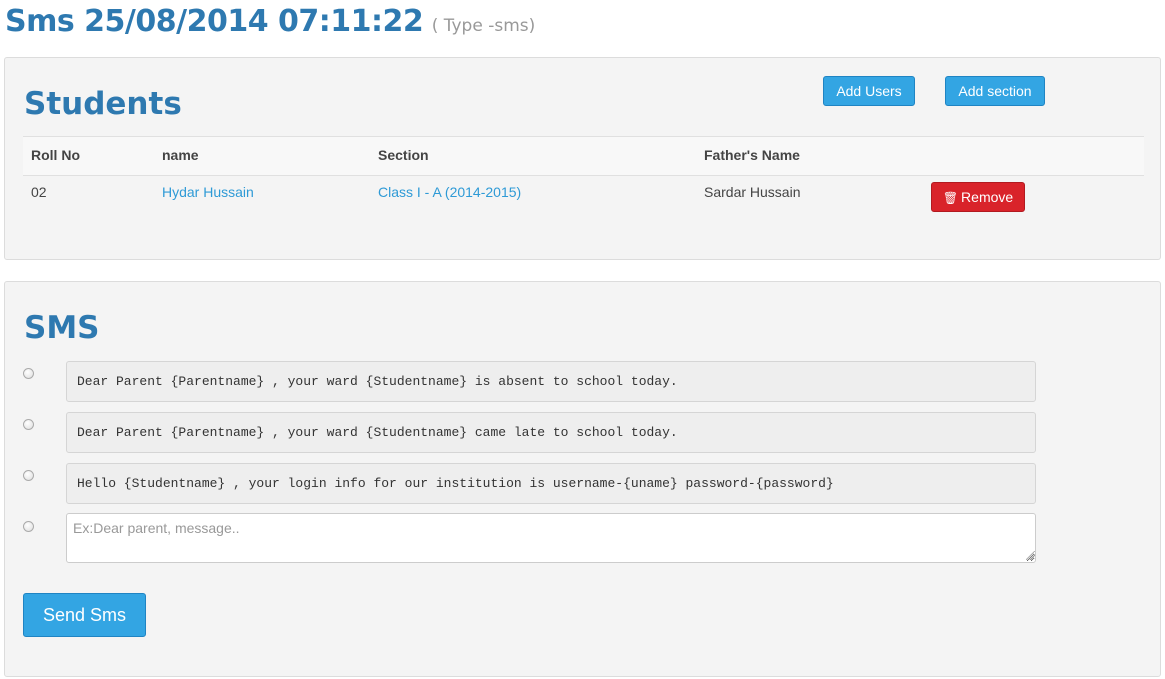 This screenshot has width=1165, height=679. What do you see at coordinates (1030, 555) in the screenshot?
I see `textarea-resize-handle` at bounding box center [1030, 555].